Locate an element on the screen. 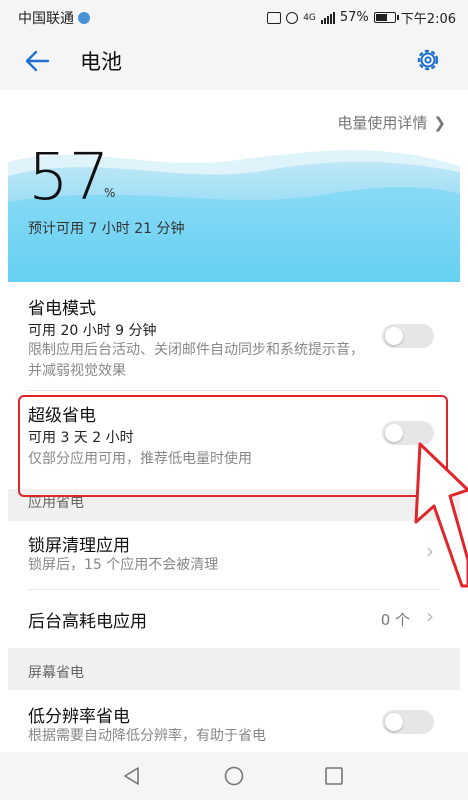 The image size is (468, 800). gear-icon is located at coordinates (428, 60).